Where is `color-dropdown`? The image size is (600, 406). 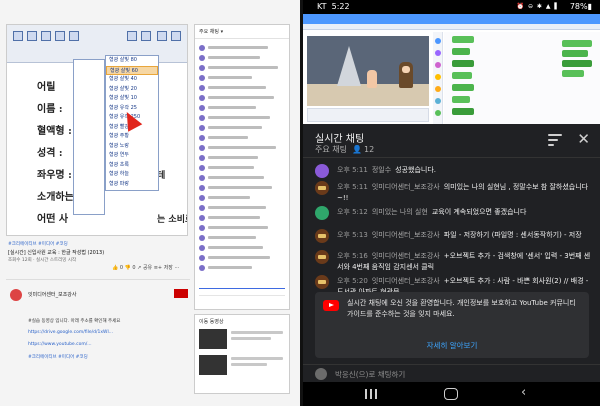
color-dropdown is located at coordinates (89, 137).